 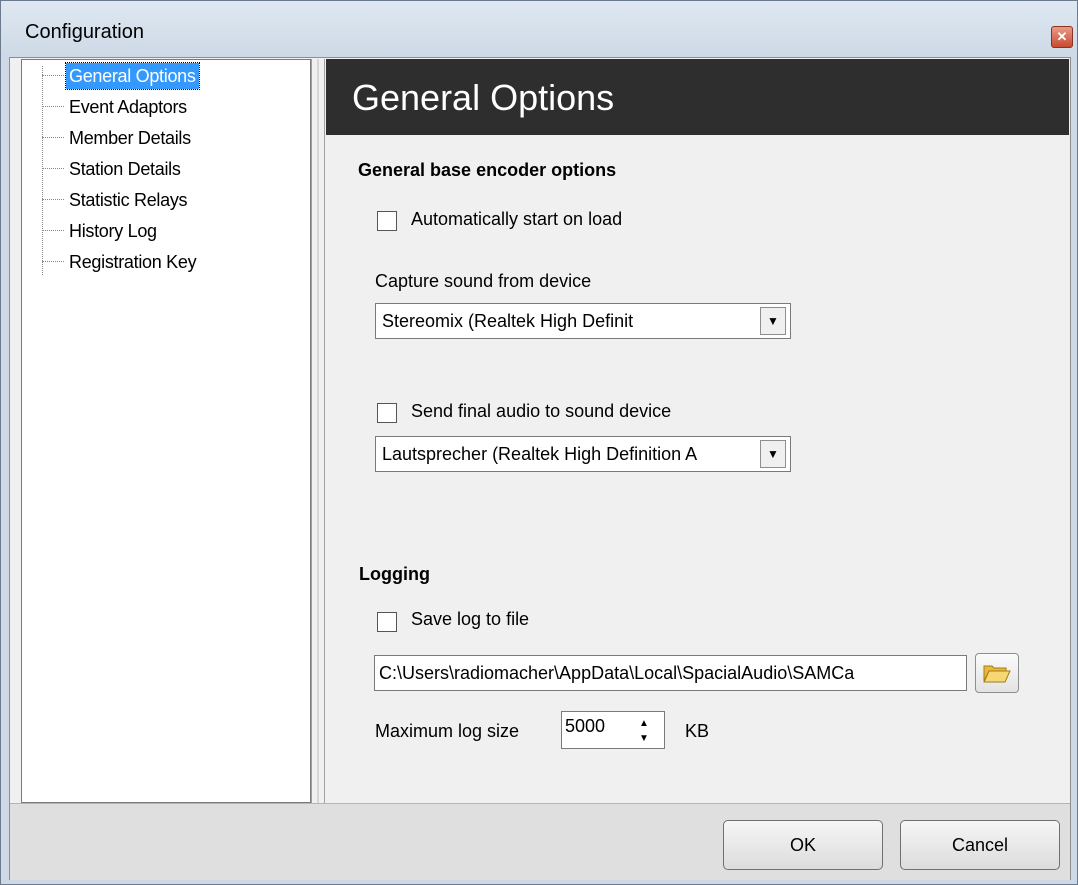 I want to click on browse-log-path-button, so click(x=997, y=673).